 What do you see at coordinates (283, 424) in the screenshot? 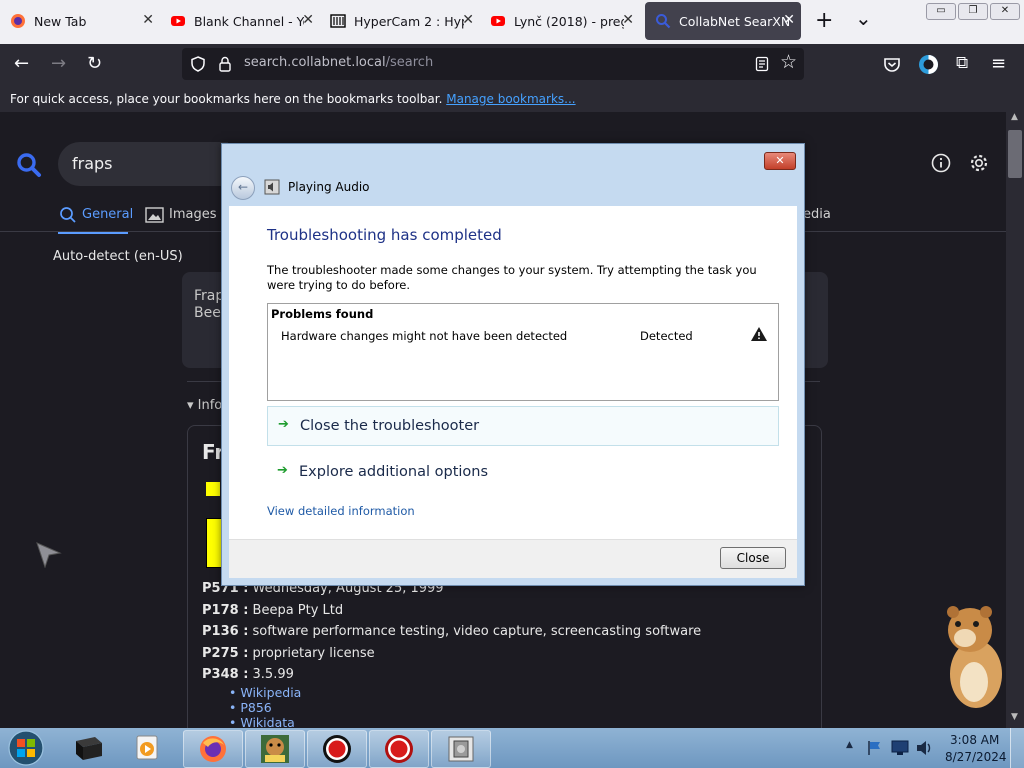
I see `green-arrow-icon: ➔` at bounding box center [283, 424].